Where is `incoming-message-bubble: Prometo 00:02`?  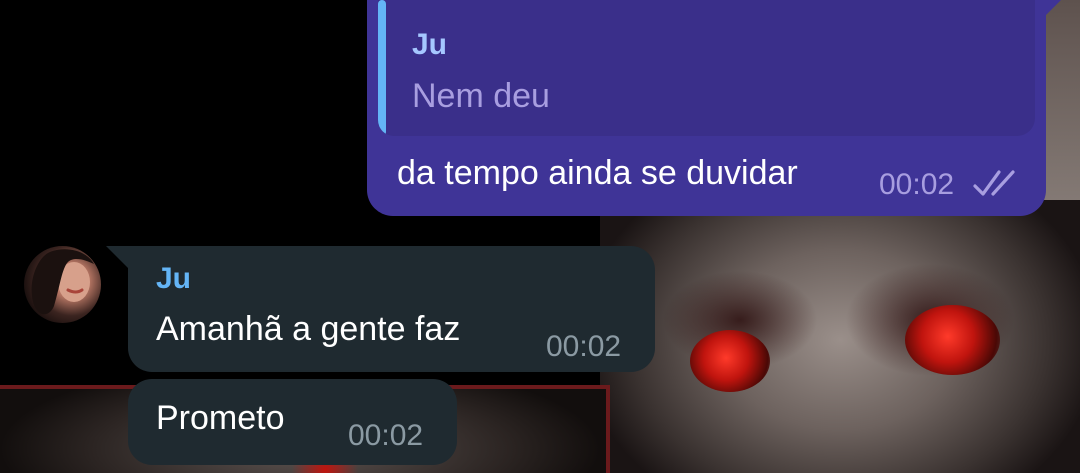
incoming-message-bubble: Prometo 00:02 is located at coordinates (292, 422).